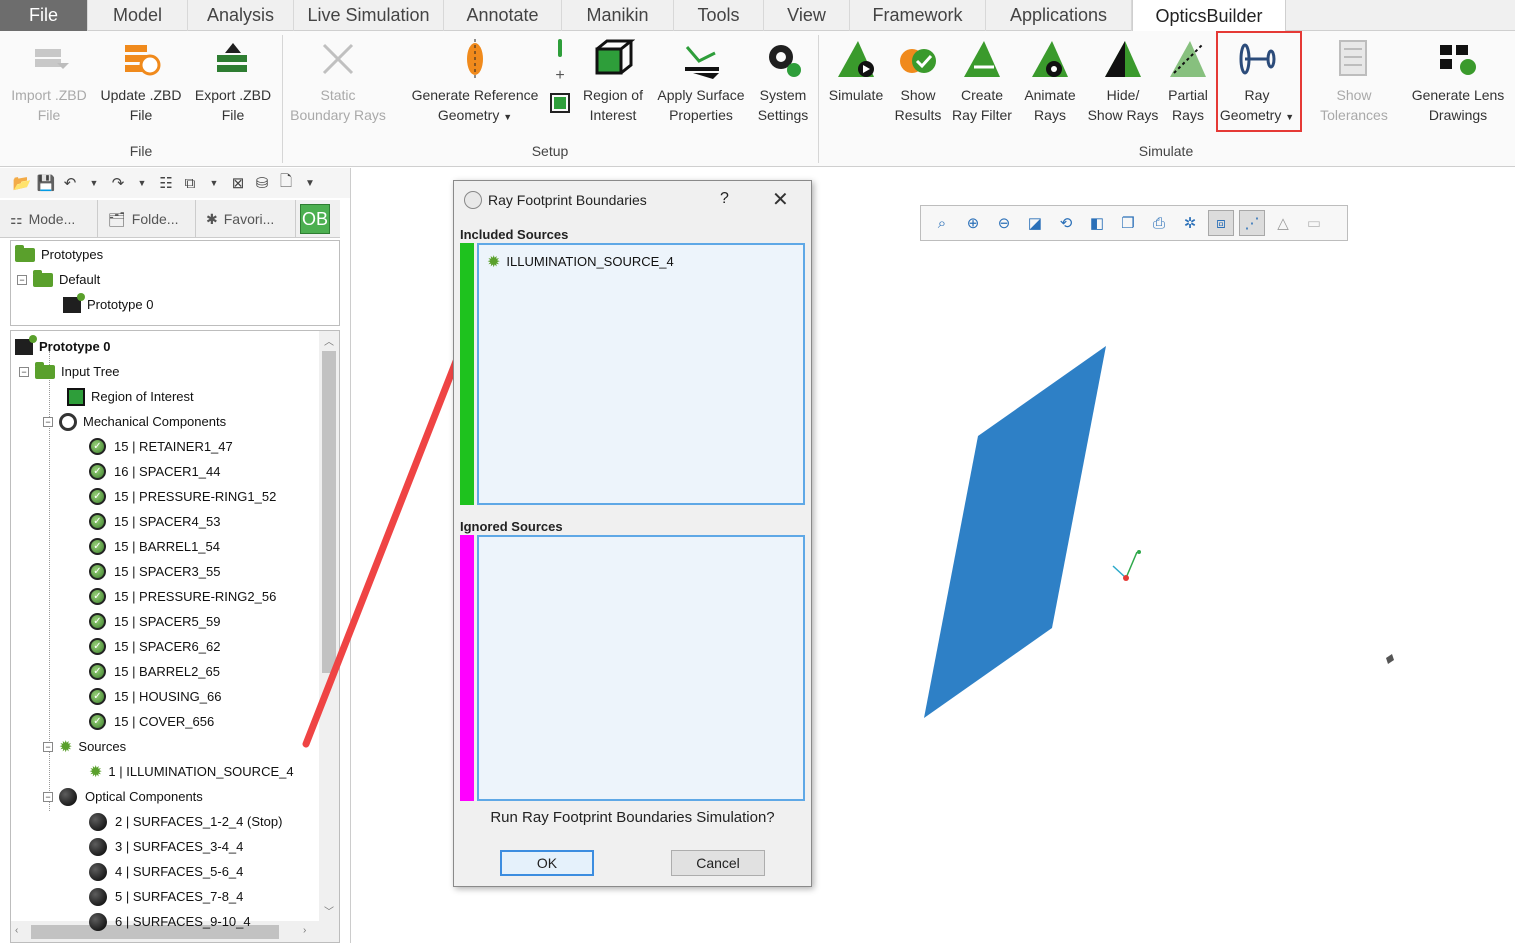  I want to click on line-icon, so click(560, 48).